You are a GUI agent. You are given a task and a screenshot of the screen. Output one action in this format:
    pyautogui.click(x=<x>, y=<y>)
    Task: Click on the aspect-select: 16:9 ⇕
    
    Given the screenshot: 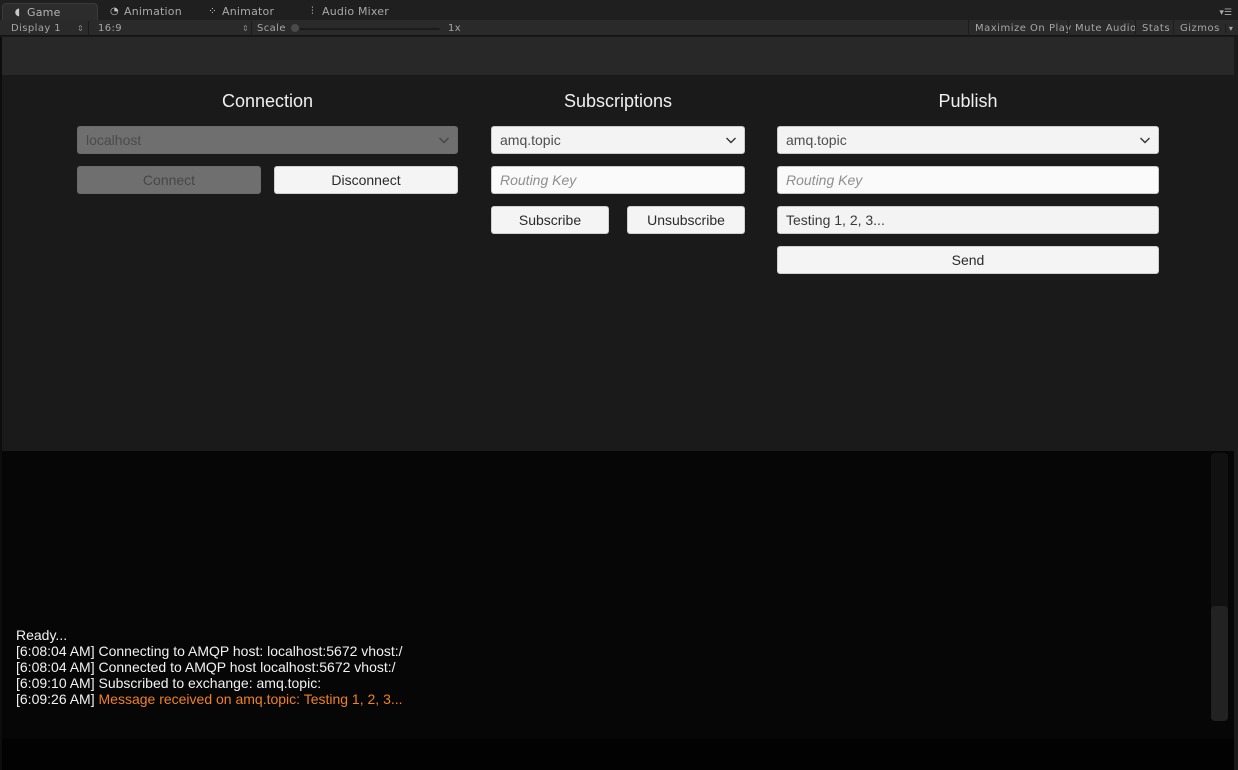 What is the action you would take?
    pyautogui.click(x=174, y=28)
    